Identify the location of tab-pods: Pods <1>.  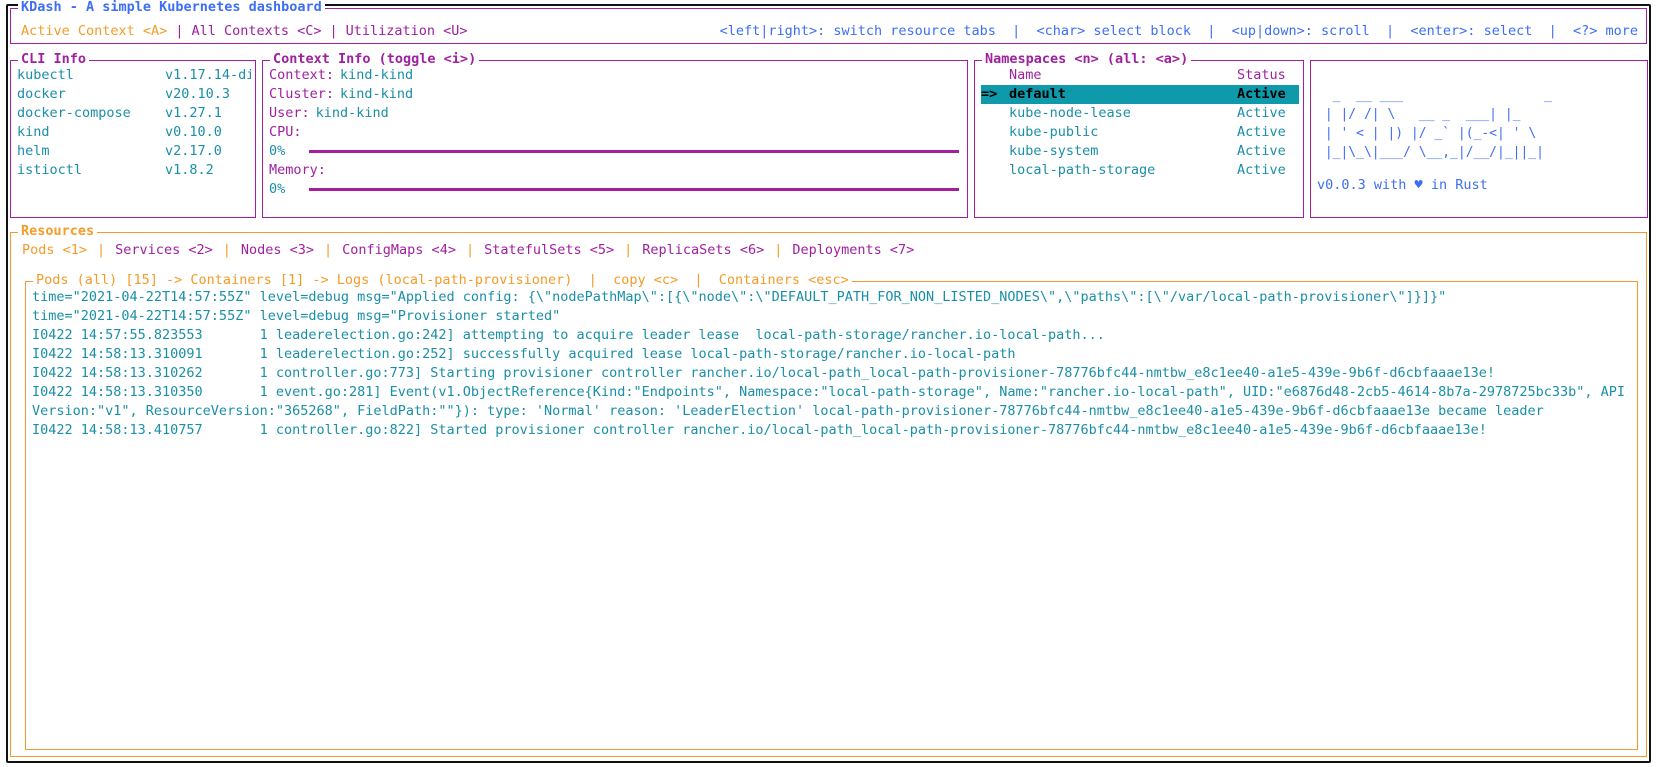
(54, 250).